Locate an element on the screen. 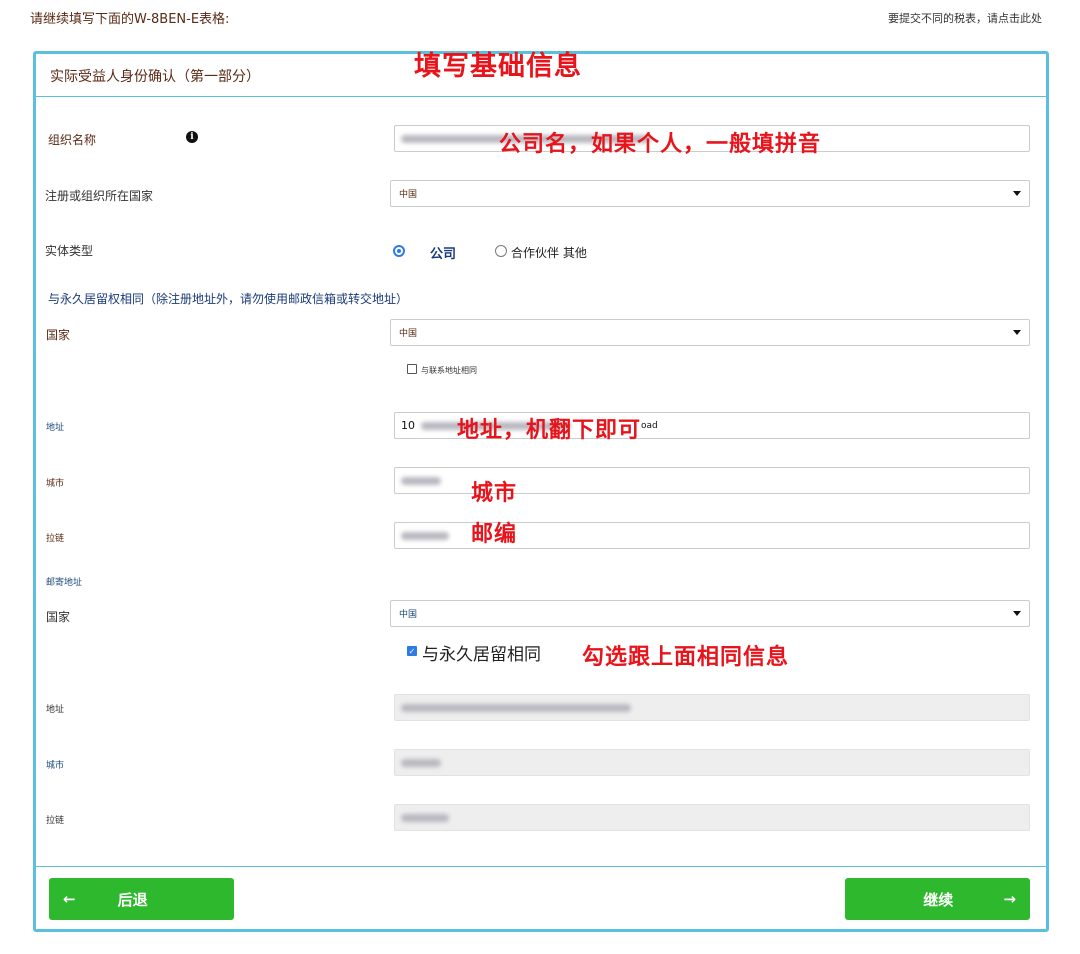 This screenshot has width=1080, height=954. info-icon: i is located at coordinates (192, 137).